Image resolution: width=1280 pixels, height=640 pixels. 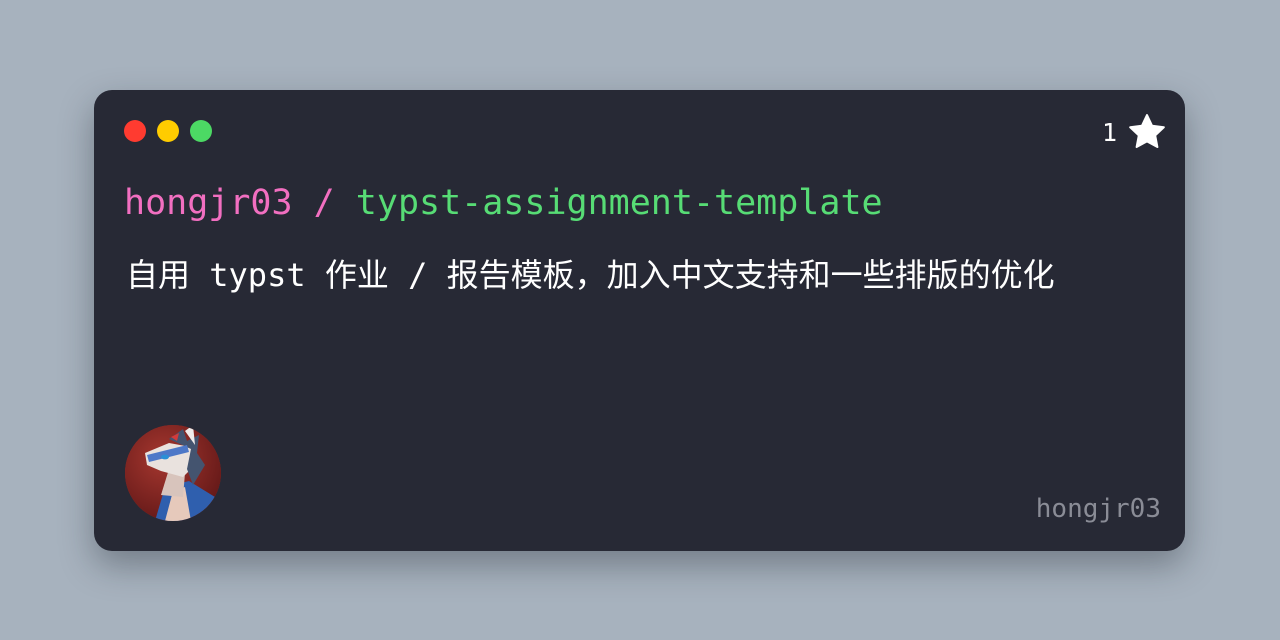 I want to click on repo-title: hongjr03 / typst-assignment-template, so click(x=503, y=203).